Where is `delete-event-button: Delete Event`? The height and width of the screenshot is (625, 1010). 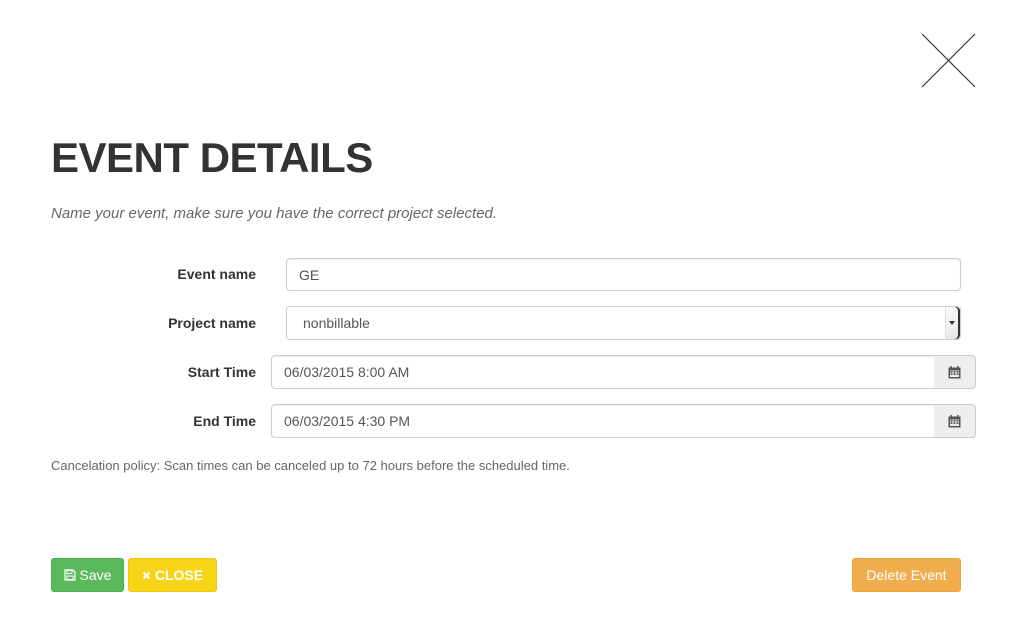 delete-event-button: Delete Event is located at coordinates (906, 575).